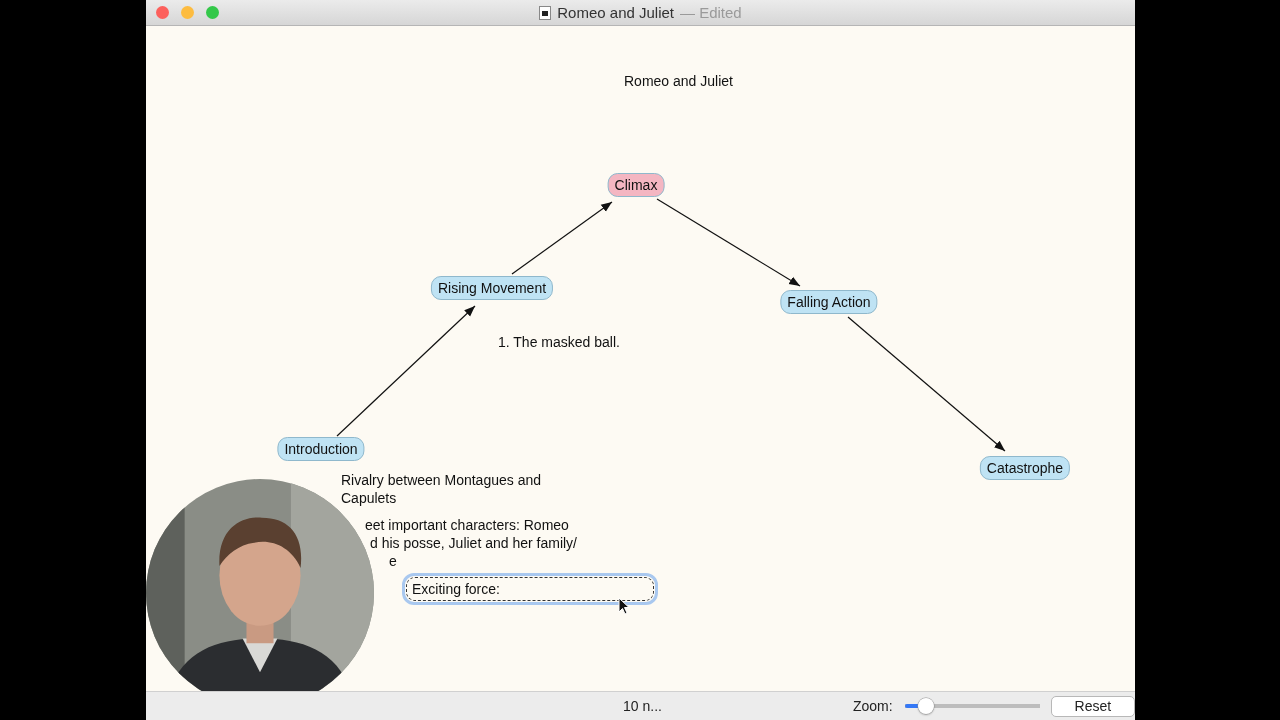  What do you see at coordinates (624, 606) in the screenshot?
I see `mouse-pointer-icon` at bounding box center [624, 606].